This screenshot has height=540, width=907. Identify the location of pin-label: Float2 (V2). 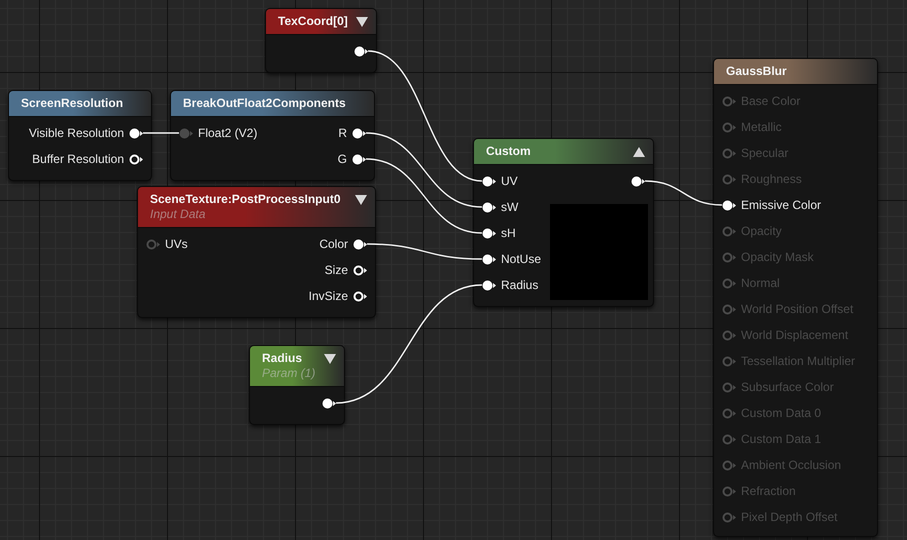
(228, 133).